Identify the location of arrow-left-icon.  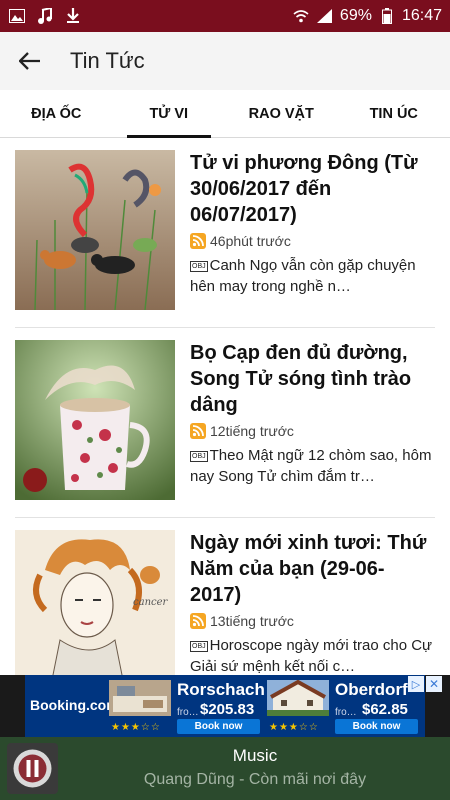
(29, 61).